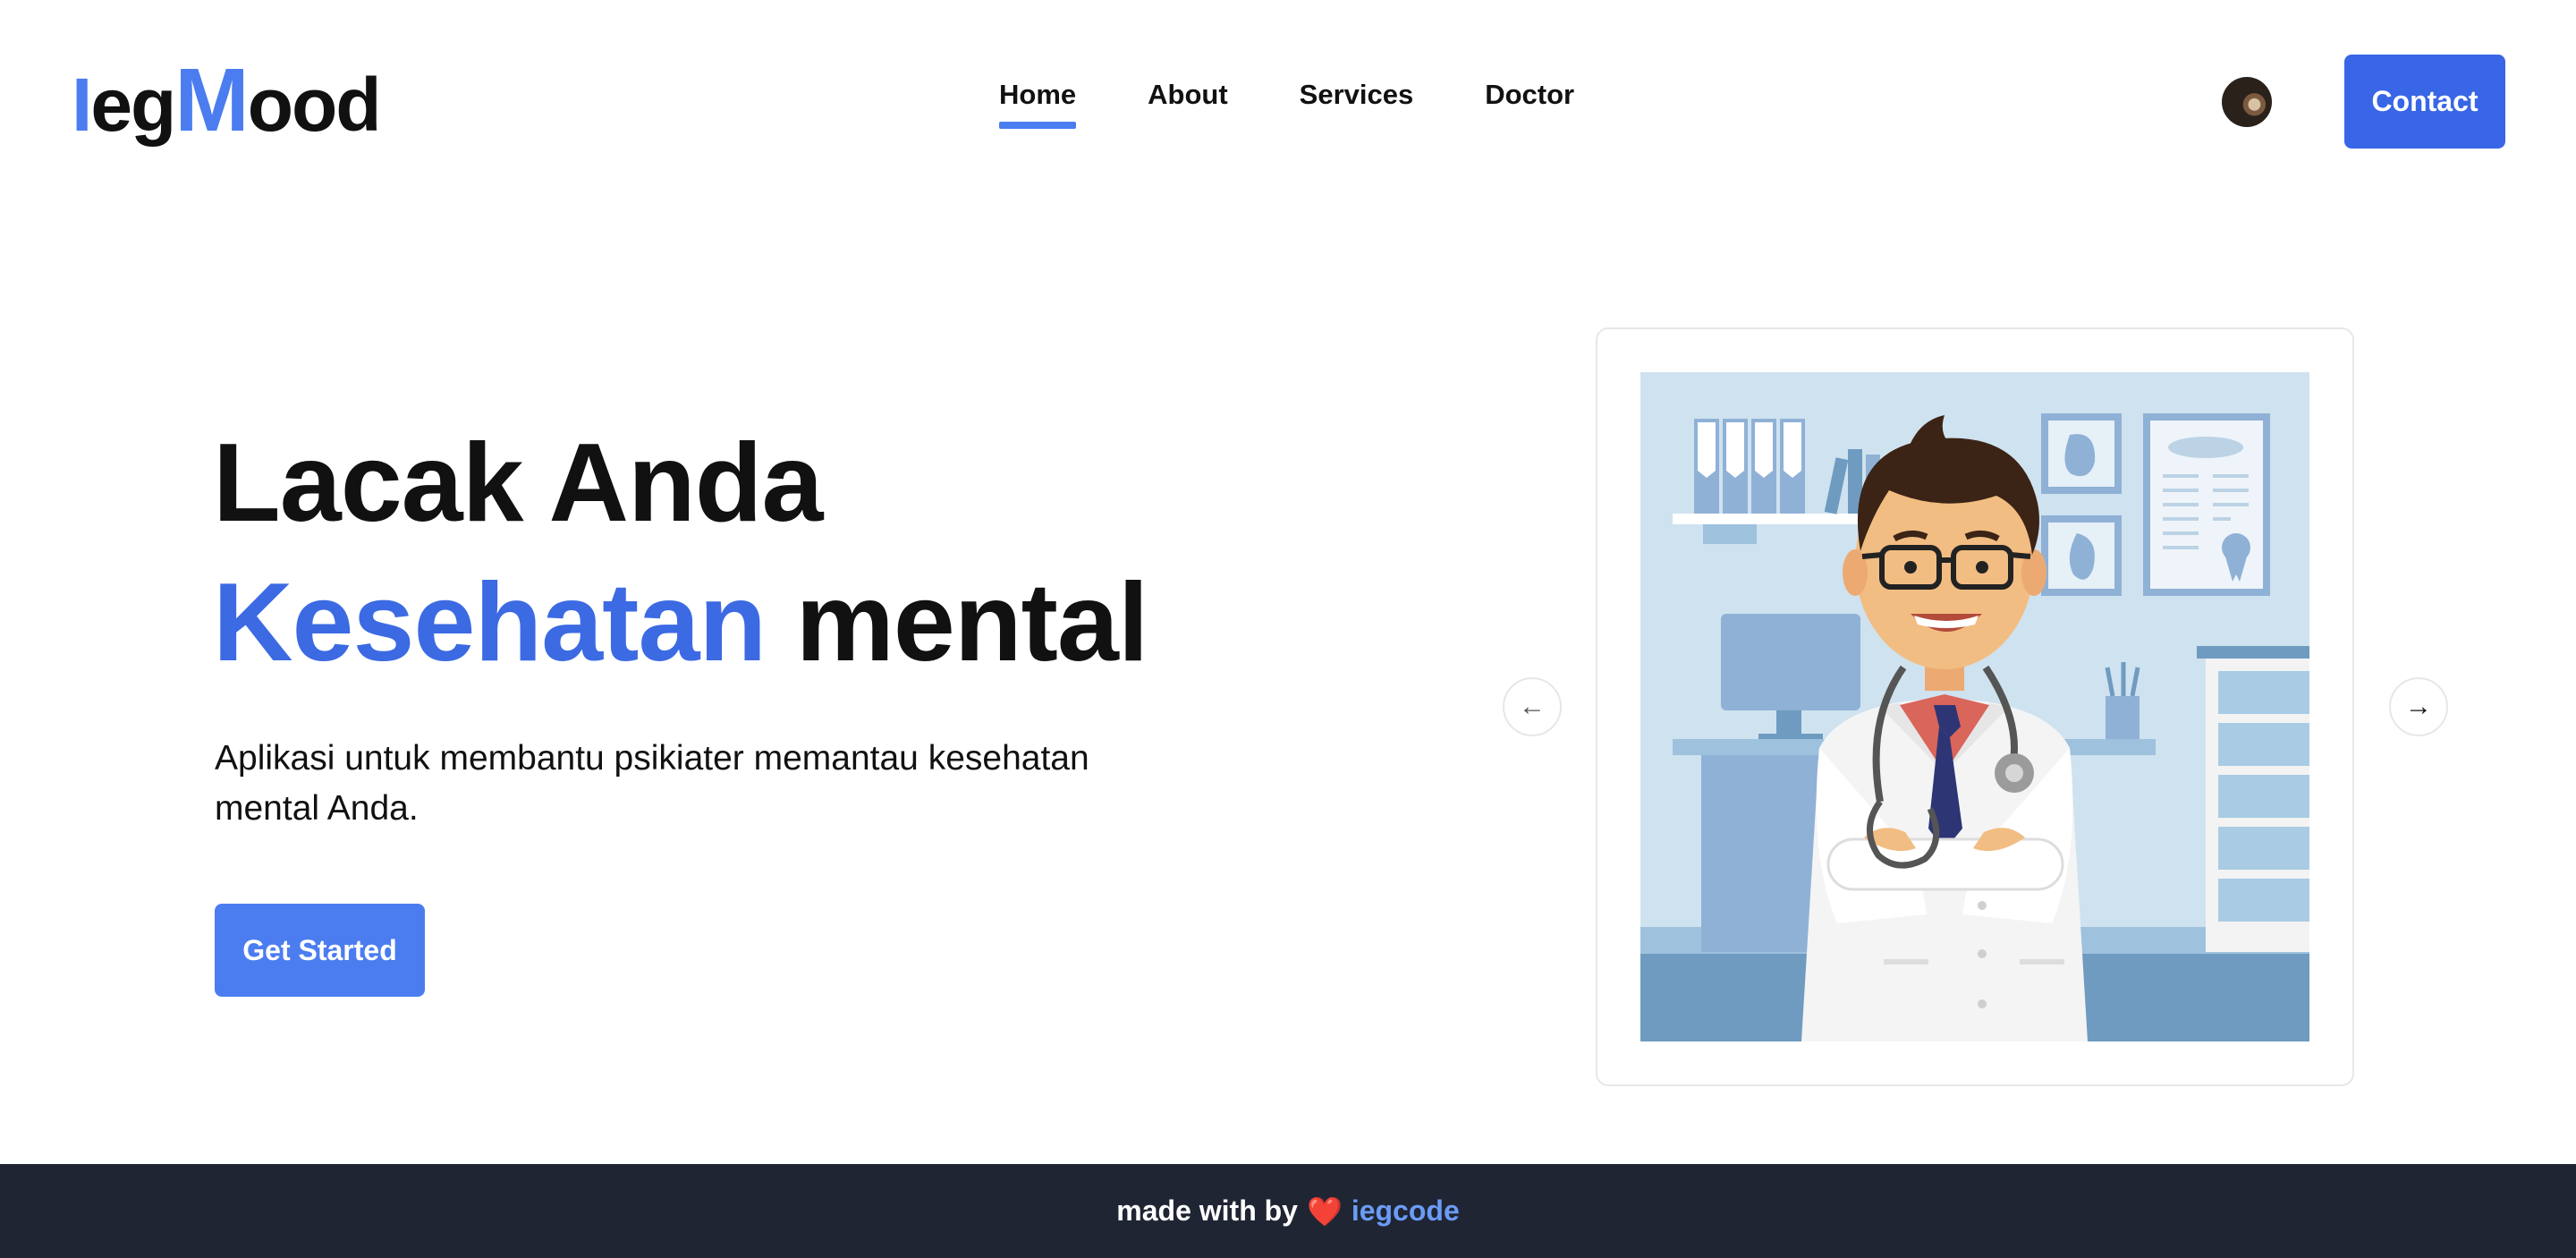  Describe the element at coordinates (1188, 106) in the screenshot. I see `nav-about: About` at that location.